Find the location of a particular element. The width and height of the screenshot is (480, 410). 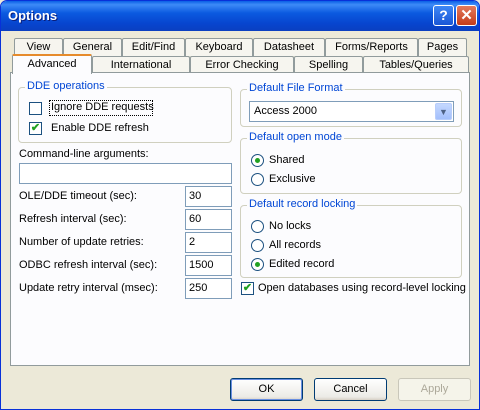

odbc-refresh-input: 1500 is located at coordinates (208, 265).